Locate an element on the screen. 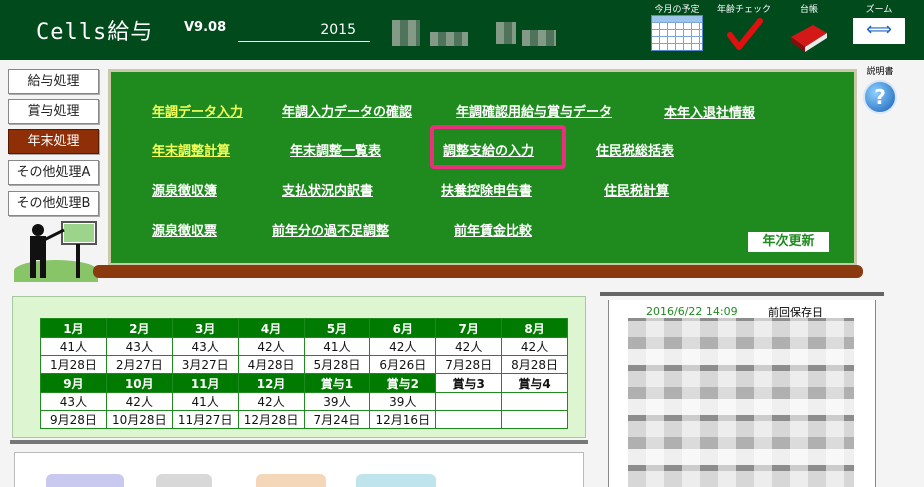  payment-date: 12月28日 is located at coordinates (271, 419).